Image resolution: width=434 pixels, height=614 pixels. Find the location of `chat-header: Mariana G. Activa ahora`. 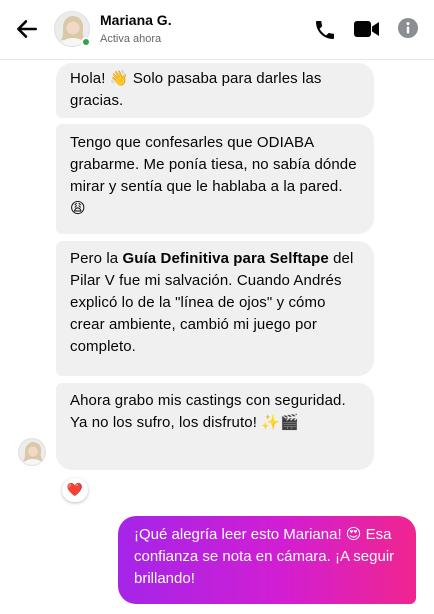

chat-header: Mariana G. Activa ahora is located at coordinates (217, 30).